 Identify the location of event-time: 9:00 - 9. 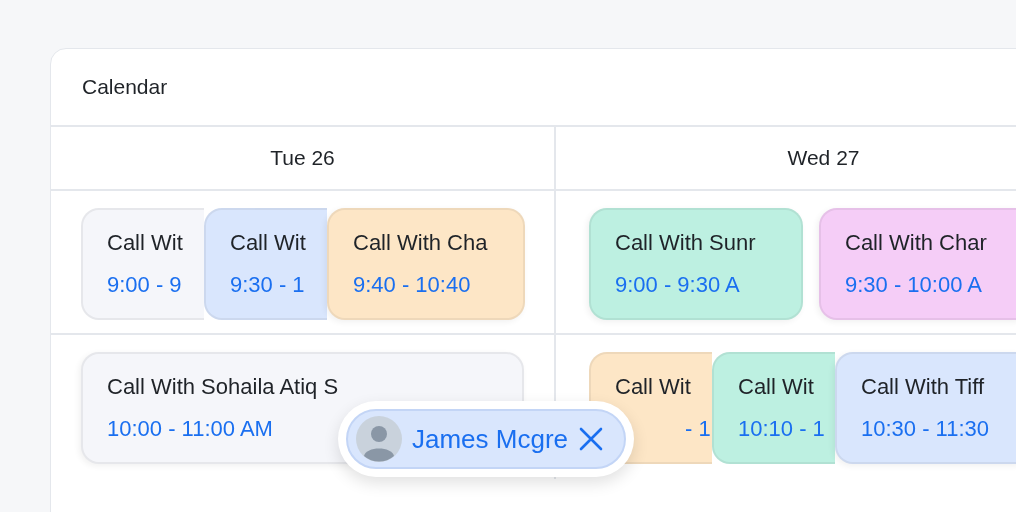
(144, 285).